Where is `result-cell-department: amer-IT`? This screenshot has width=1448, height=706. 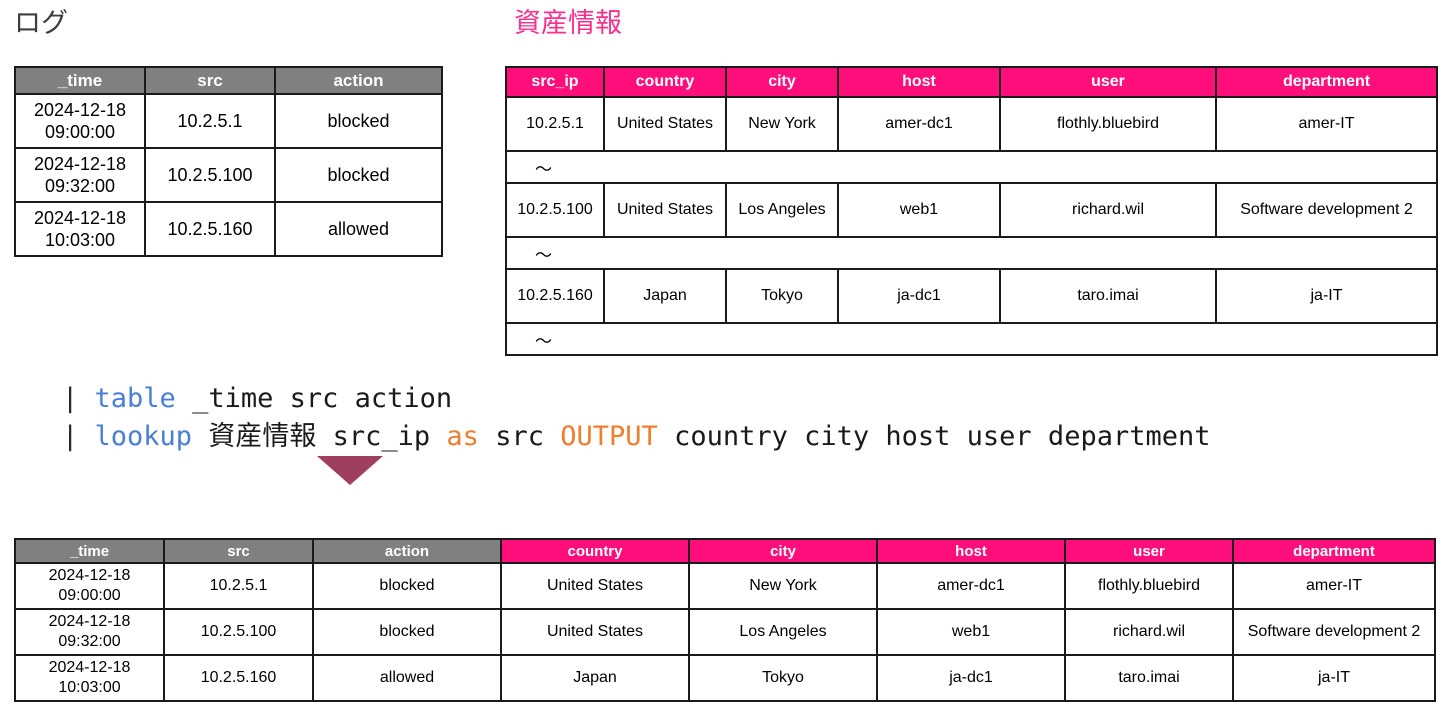
result-cell-department: amer-IT is located at coordinates (1334, 586).